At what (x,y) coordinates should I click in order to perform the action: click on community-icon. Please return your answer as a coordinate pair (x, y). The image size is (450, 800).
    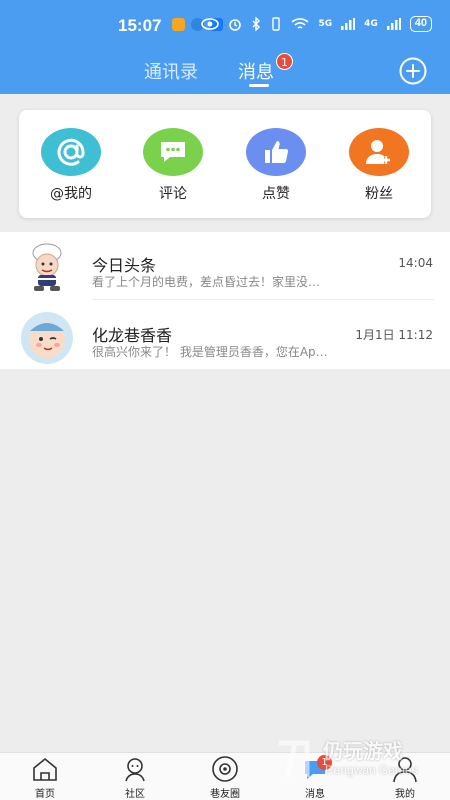
    Looking at the image, I should click on (135, 770).